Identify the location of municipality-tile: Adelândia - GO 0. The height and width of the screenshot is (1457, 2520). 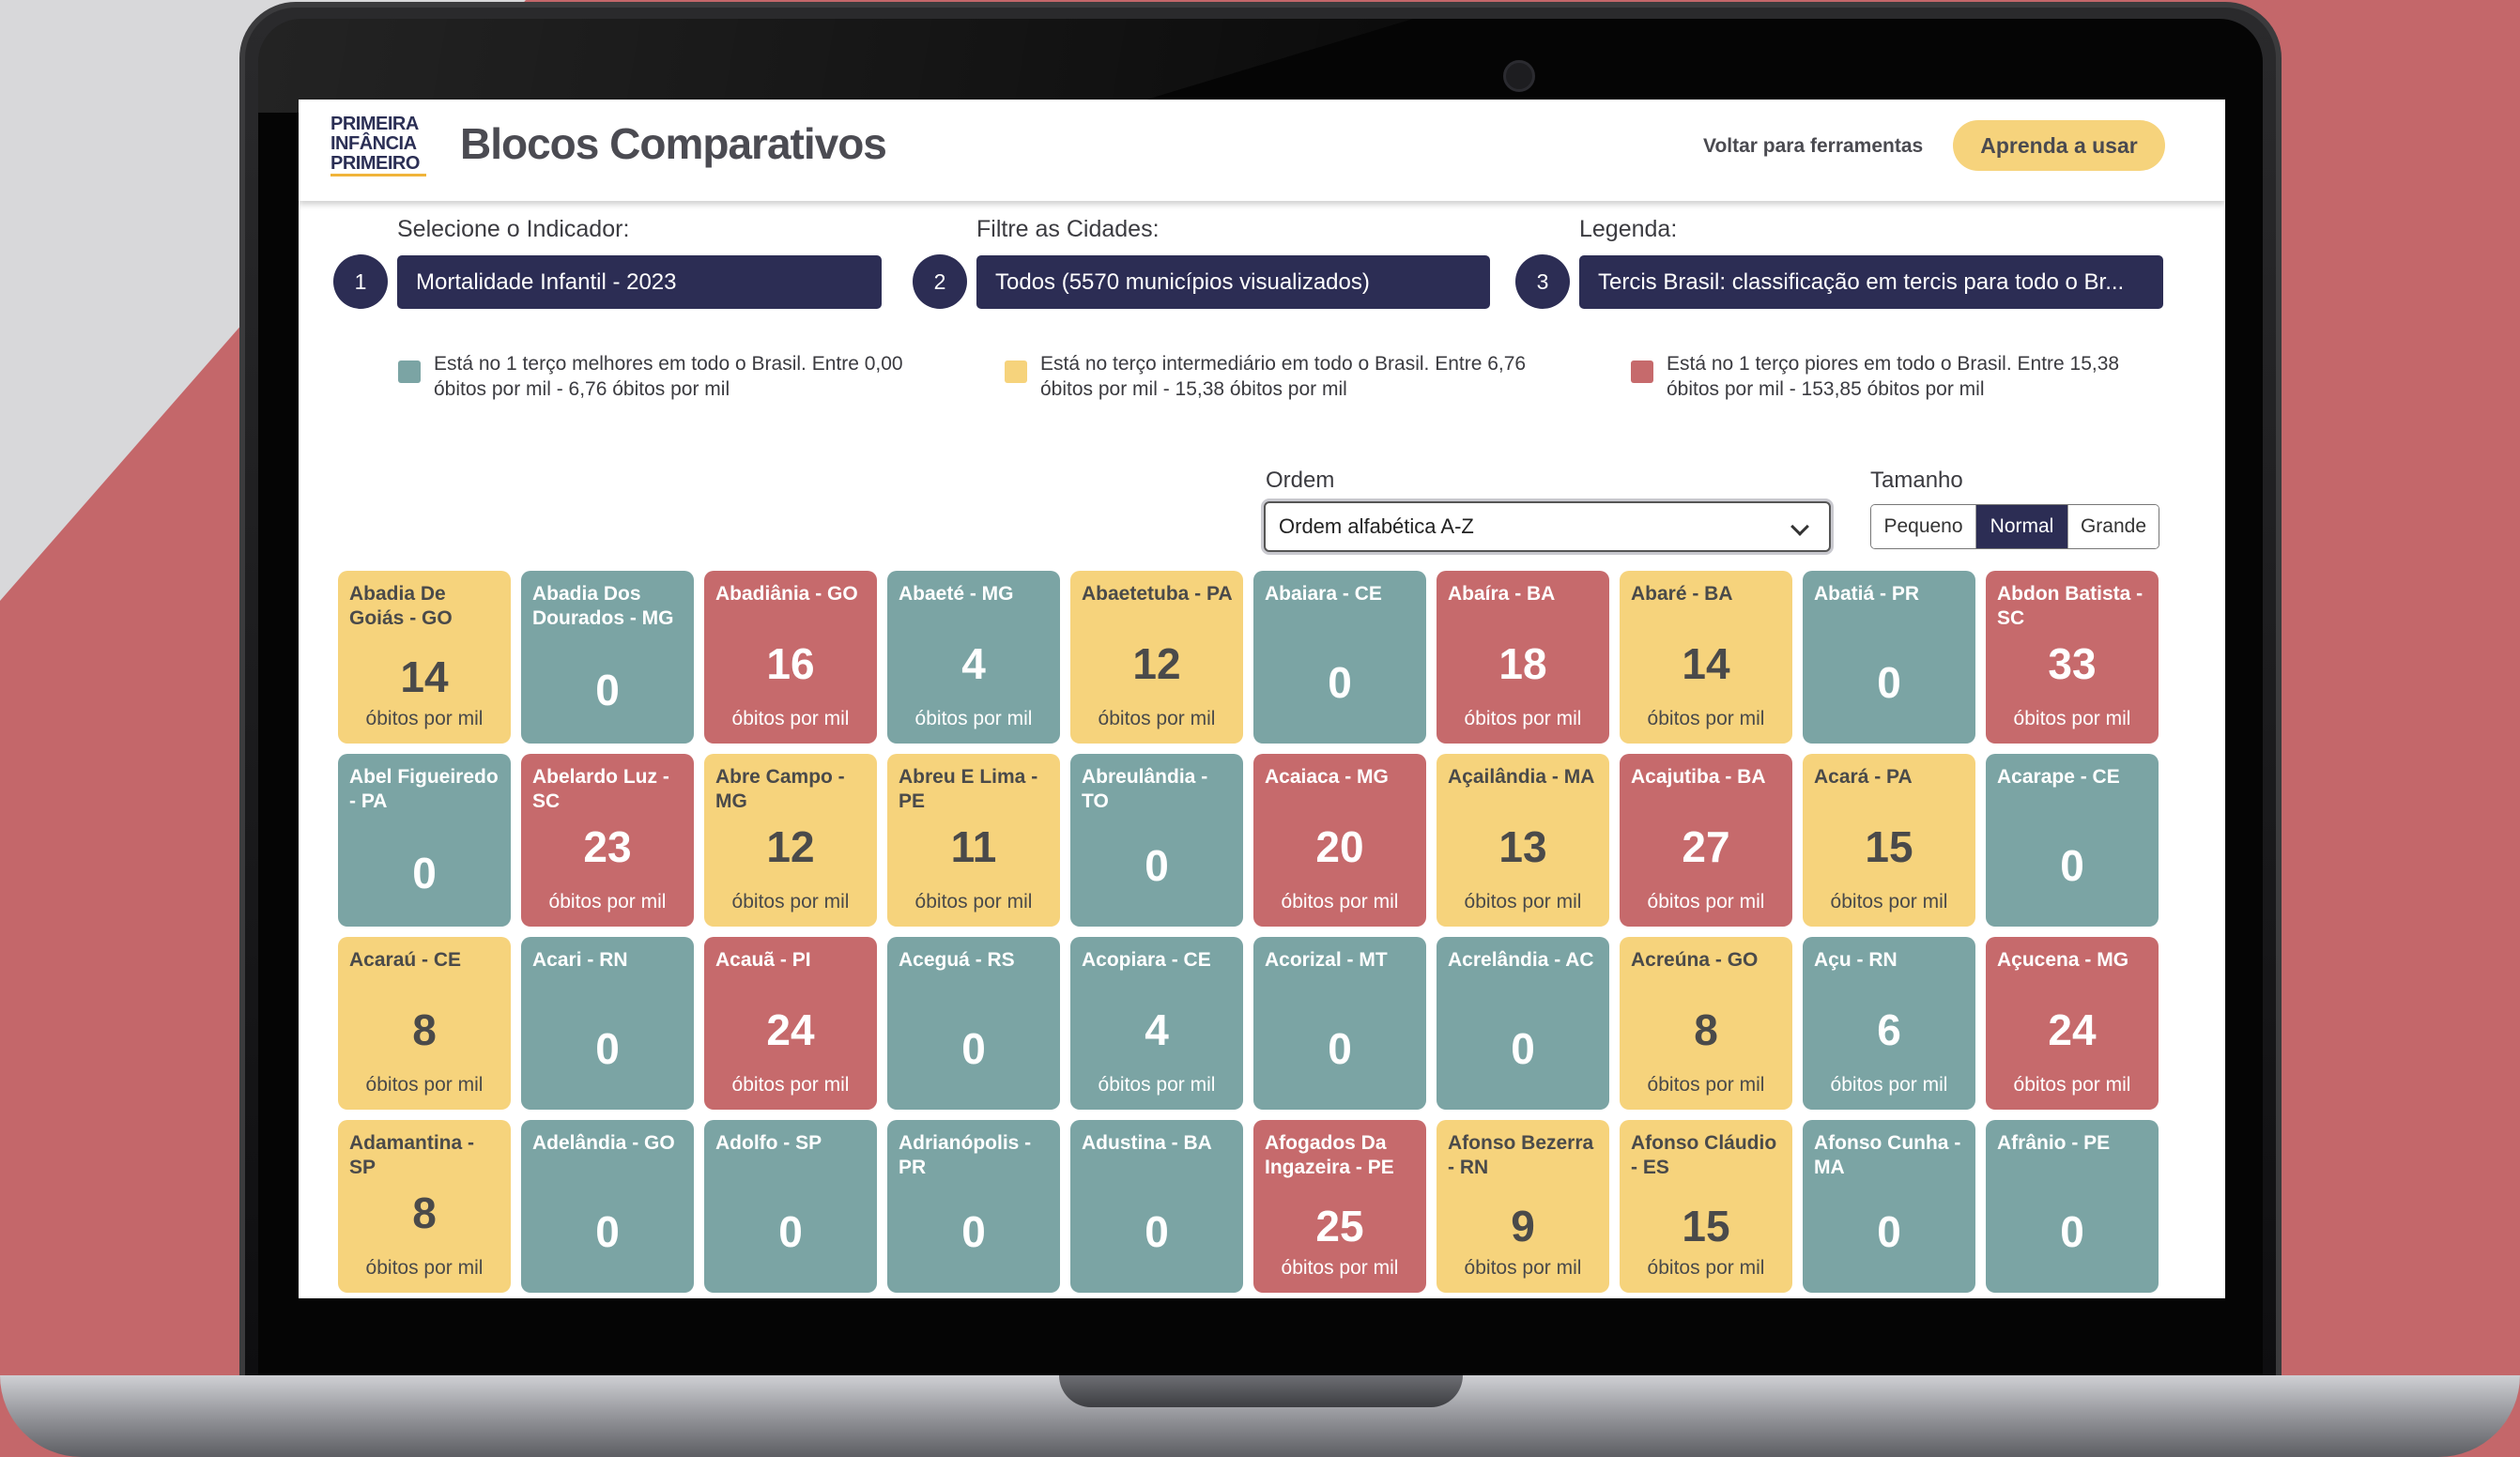
(607, 1206).